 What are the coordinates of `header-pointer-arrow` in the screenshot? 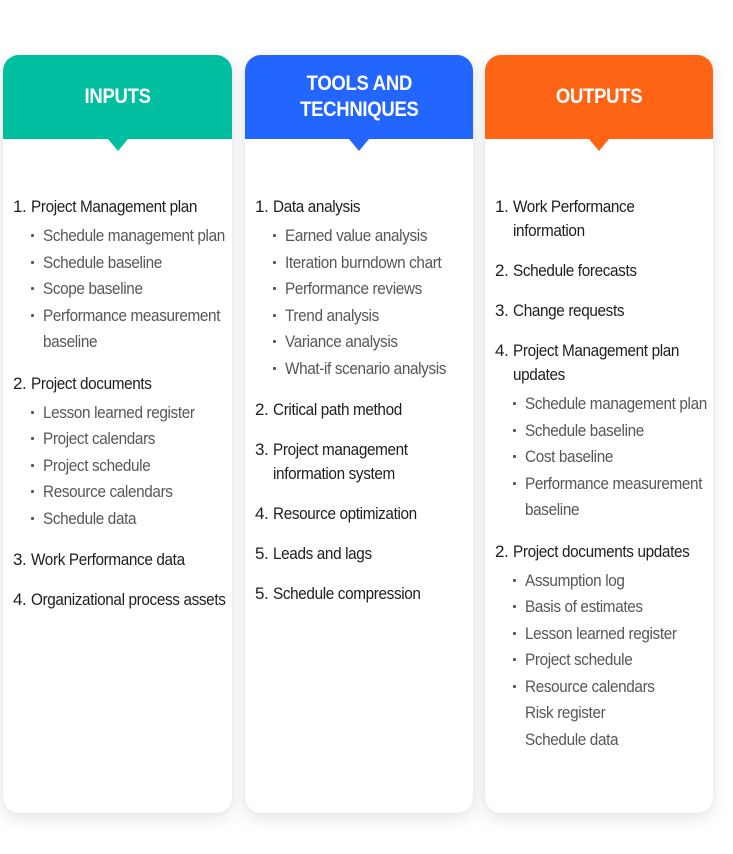 It's located at (117, 145).